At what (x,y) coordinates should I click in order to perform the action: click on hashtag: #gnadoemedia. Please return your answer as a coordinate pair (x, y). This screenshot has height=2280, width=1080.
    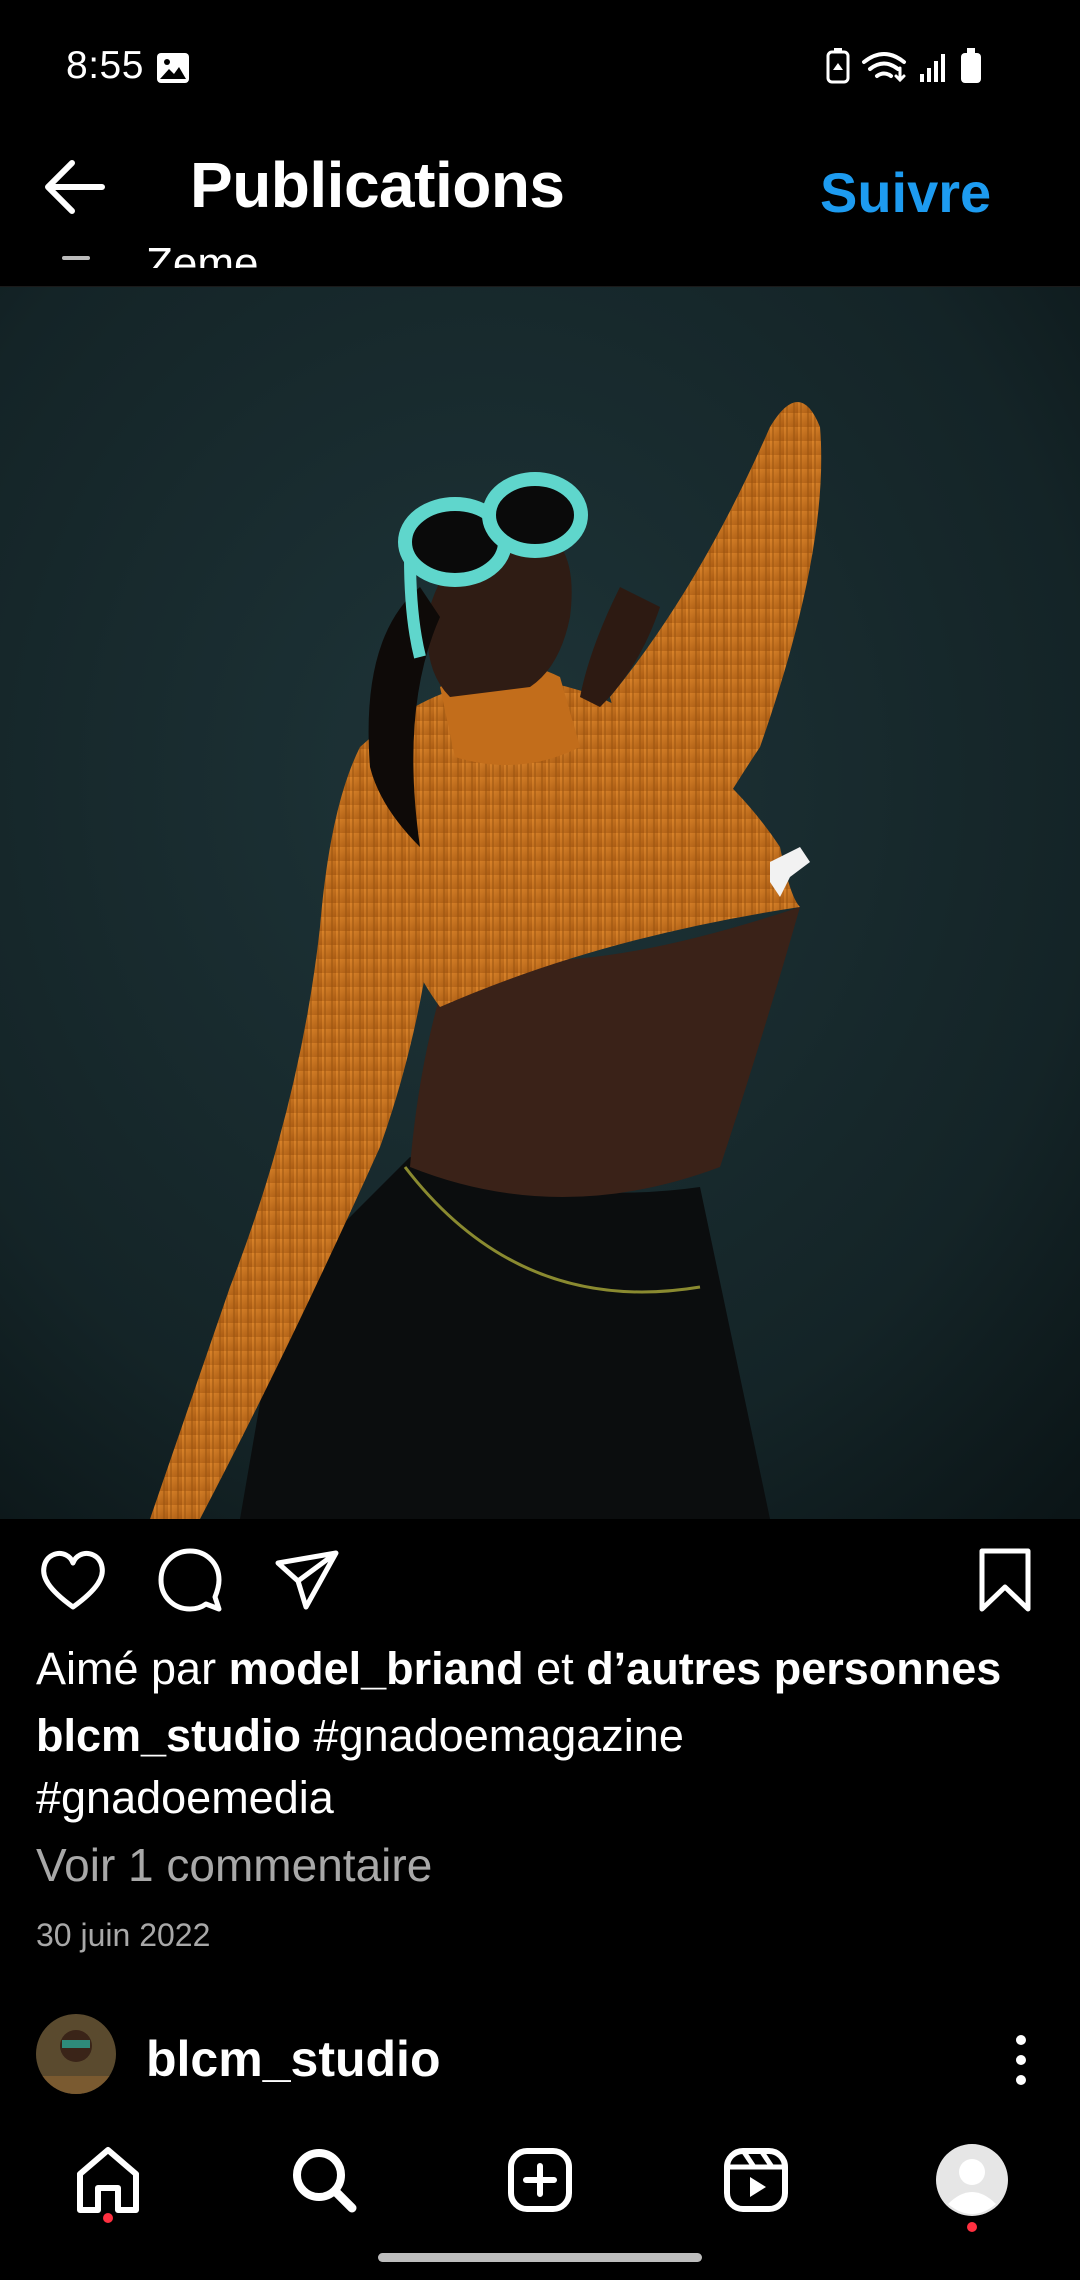
    Looking at the image, I should click on (185, 1797).